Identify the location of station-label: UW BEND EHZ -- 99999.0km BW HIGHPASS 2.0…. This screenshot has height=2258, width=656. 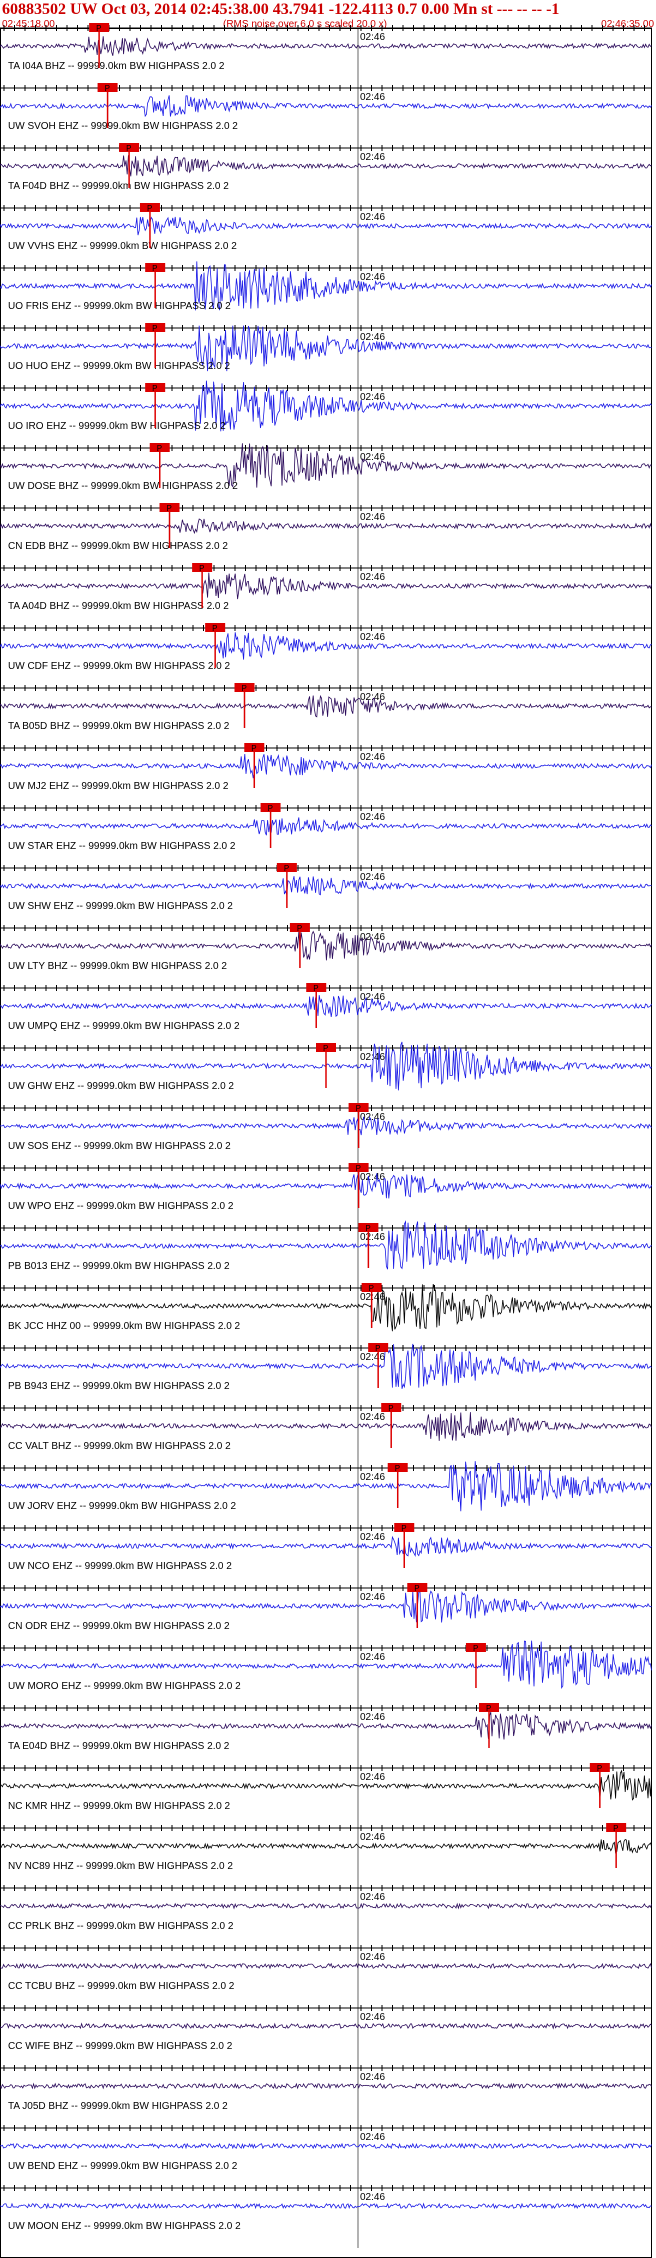
(123, 2166).